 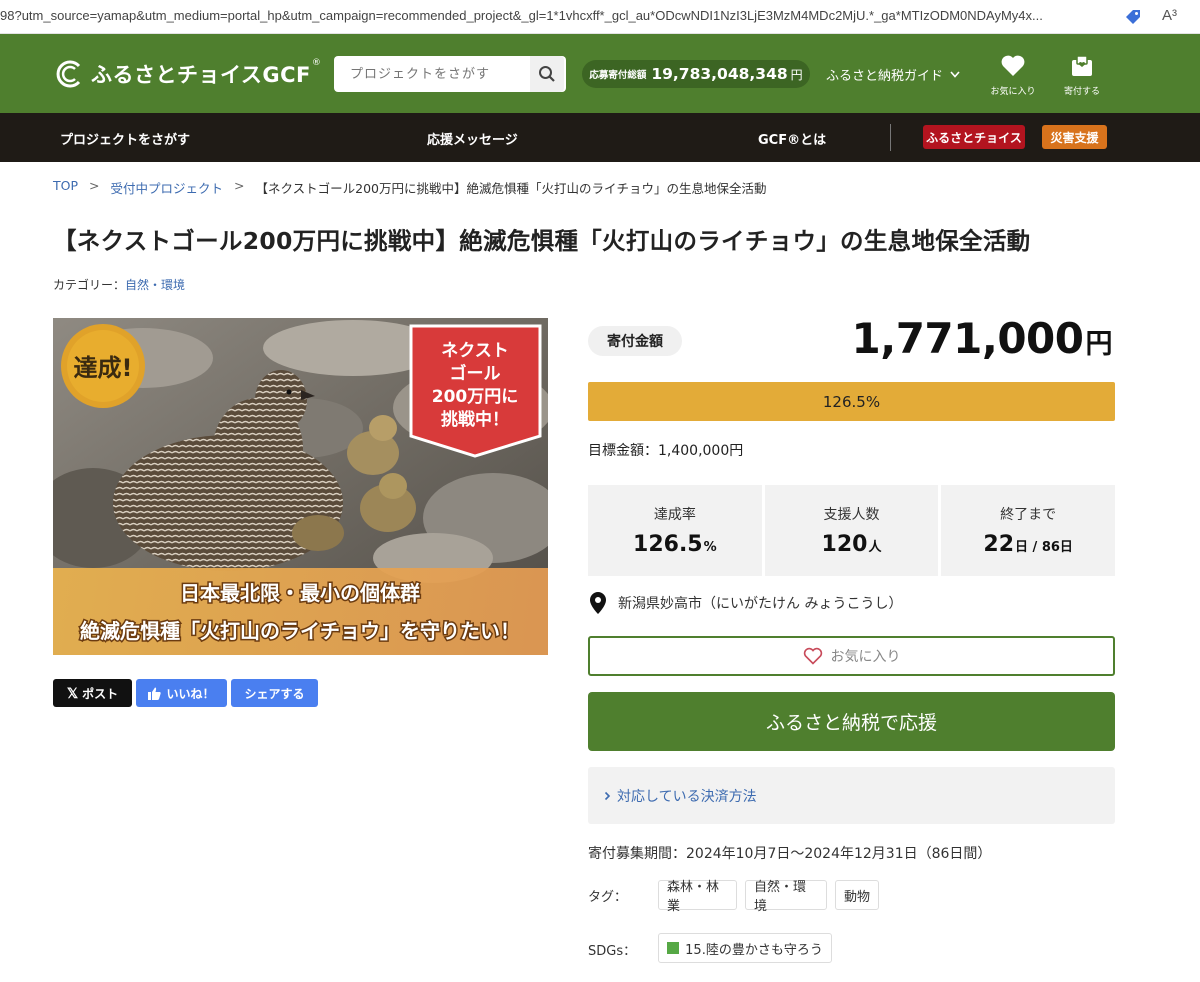 What do you see at coordinates (1081, 92) in the screenshot?
I see `donate-header-label: 寄付する` at bounding box center [1081, 92].